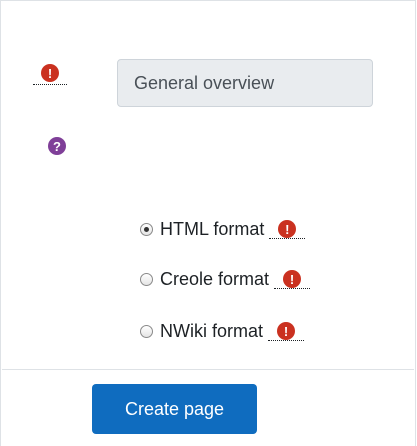 This screenshot has height=446, width=417. I want to click on radio-nwiki, so click(146, 331).